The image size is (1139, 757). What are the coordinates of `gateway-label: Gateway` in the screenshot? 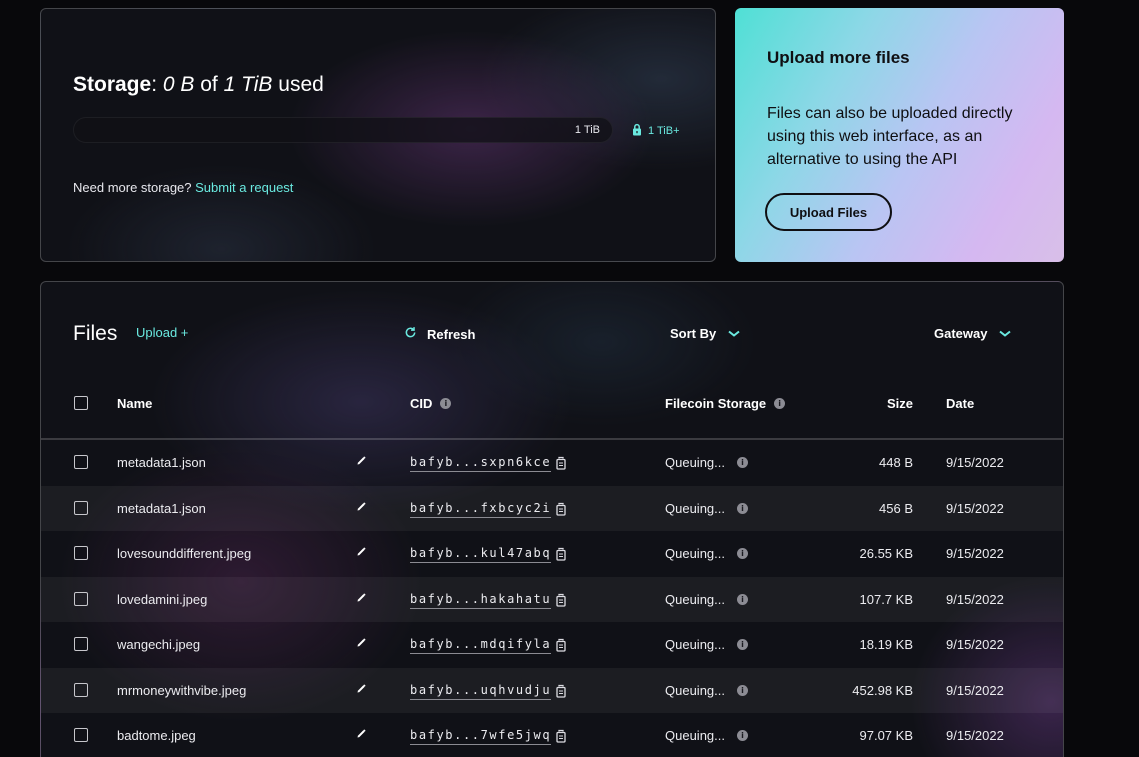 It's located at (961, 333).